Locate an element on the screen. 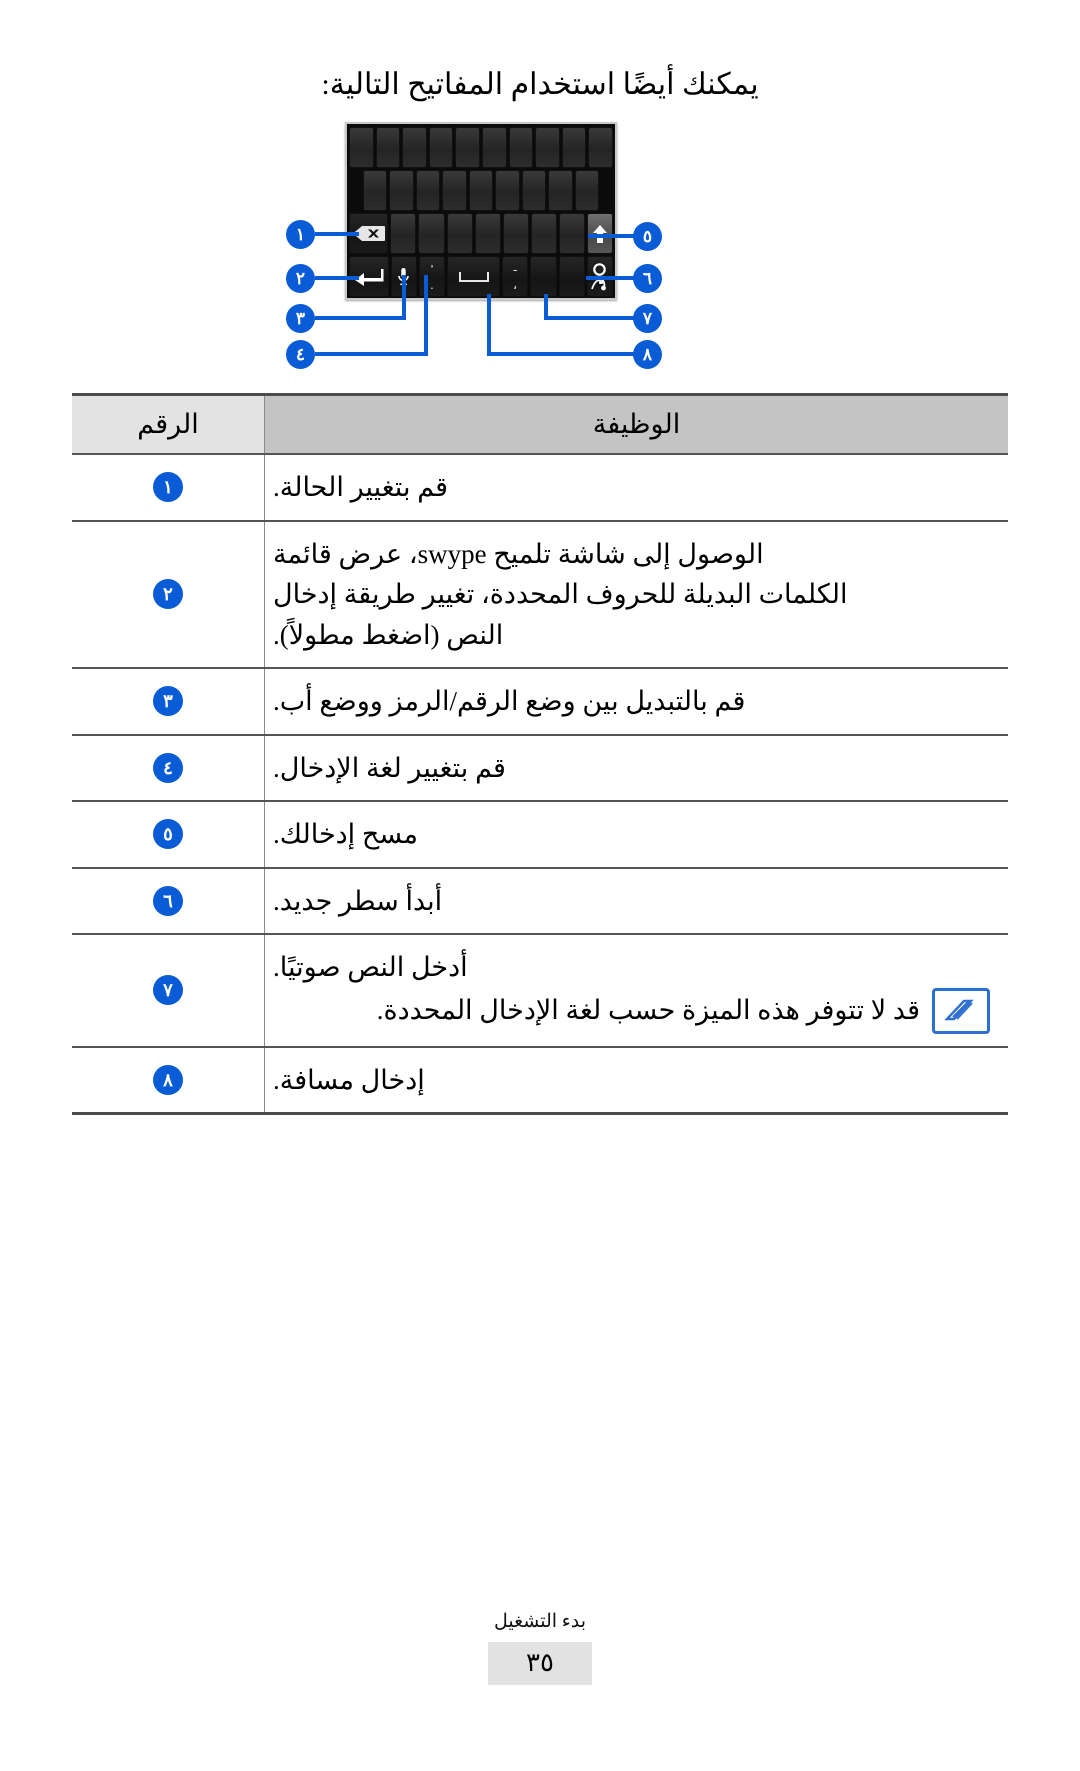  function-line: أدخل النص صوتيًا. is located at coordinates (370, 967).